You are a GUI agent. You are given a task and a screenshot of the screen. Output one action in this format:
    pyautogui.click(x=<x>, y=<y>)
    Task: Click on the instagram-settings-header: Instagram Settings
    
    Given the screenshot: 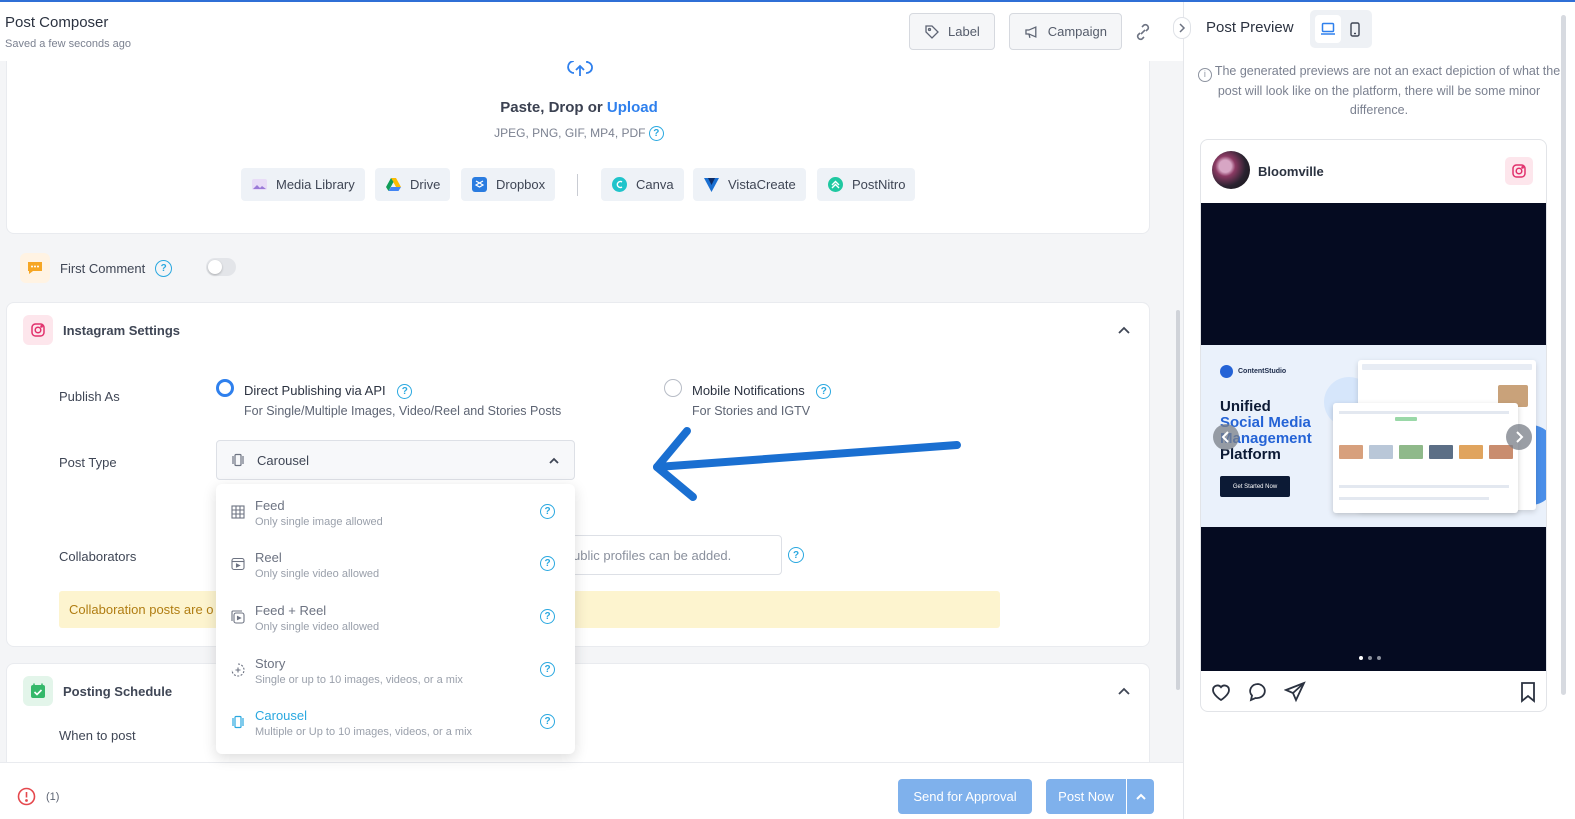 What is the action you would take?
    pyautogui.click(x=101, y=330)
    